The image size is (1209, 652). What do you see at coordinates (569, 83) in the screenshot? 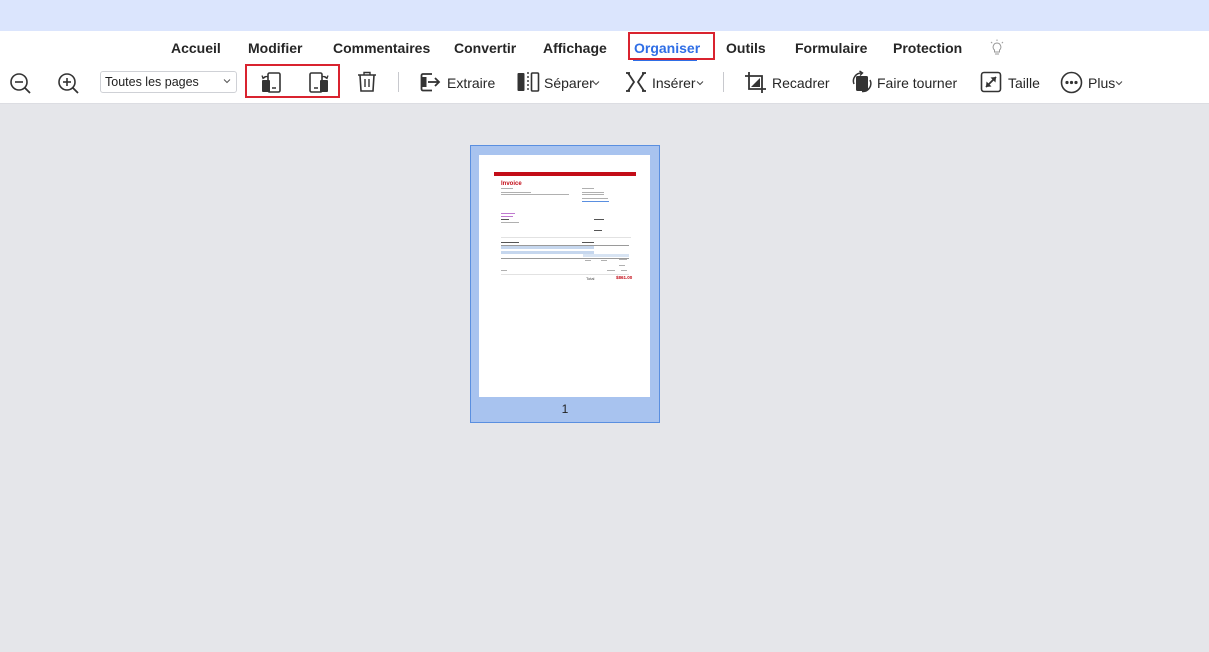
I see `split-button: Séparer` at bounding box center [569, 83].